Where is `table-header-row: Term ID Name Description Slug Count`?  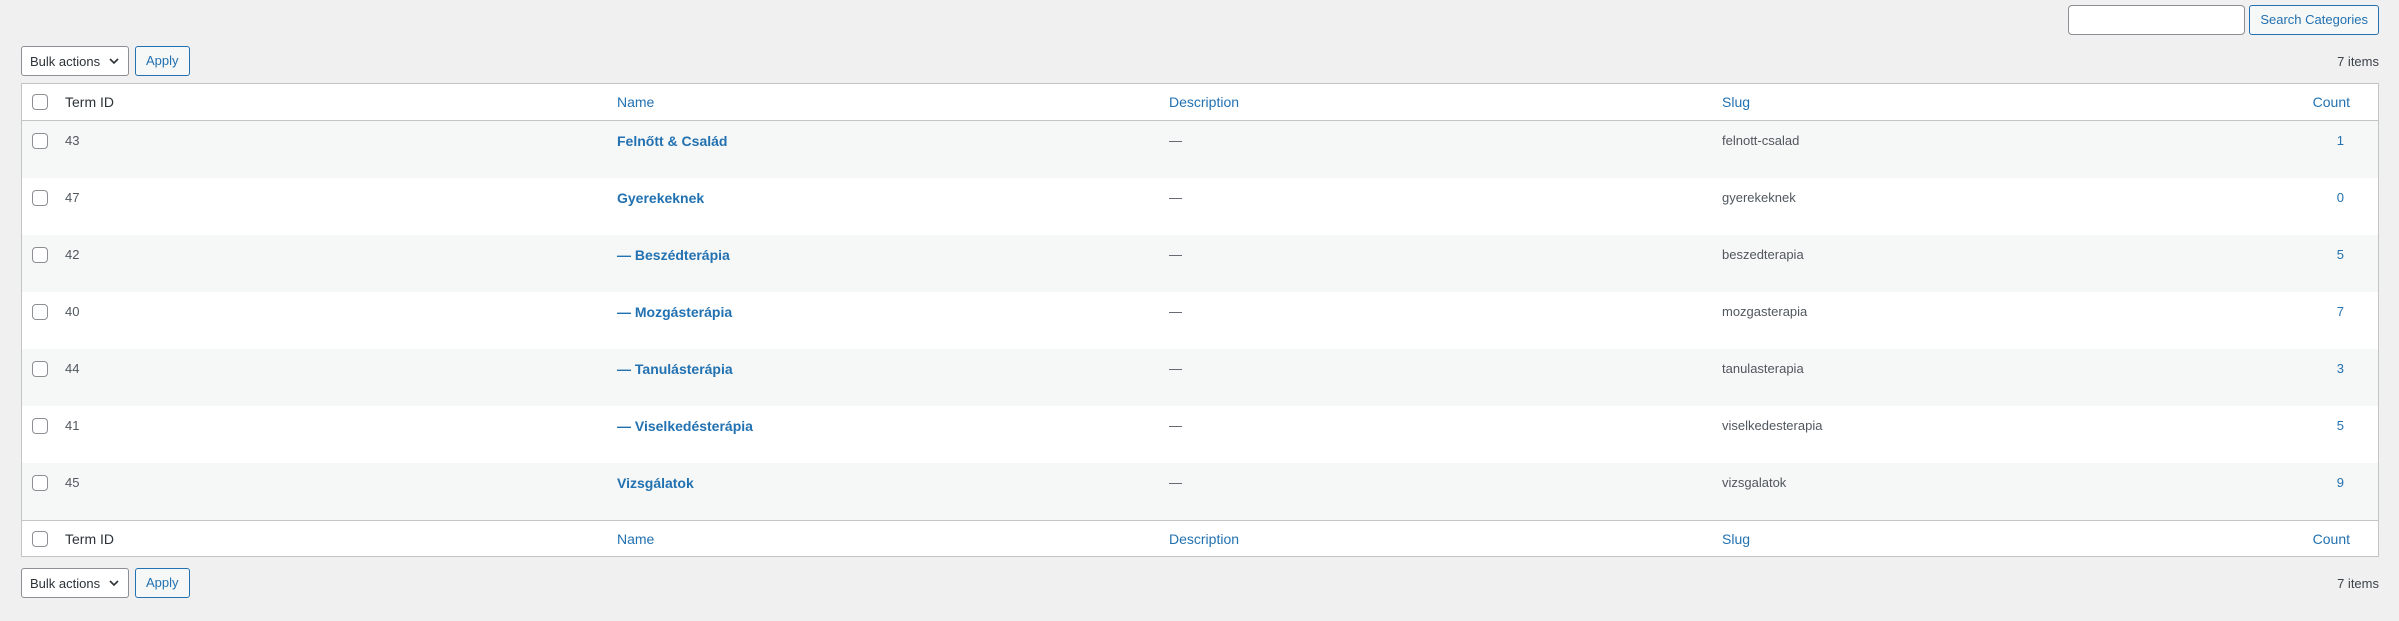
table-header-row: Term ID Name Description Slug Count is located at coordinates (1200, 102).